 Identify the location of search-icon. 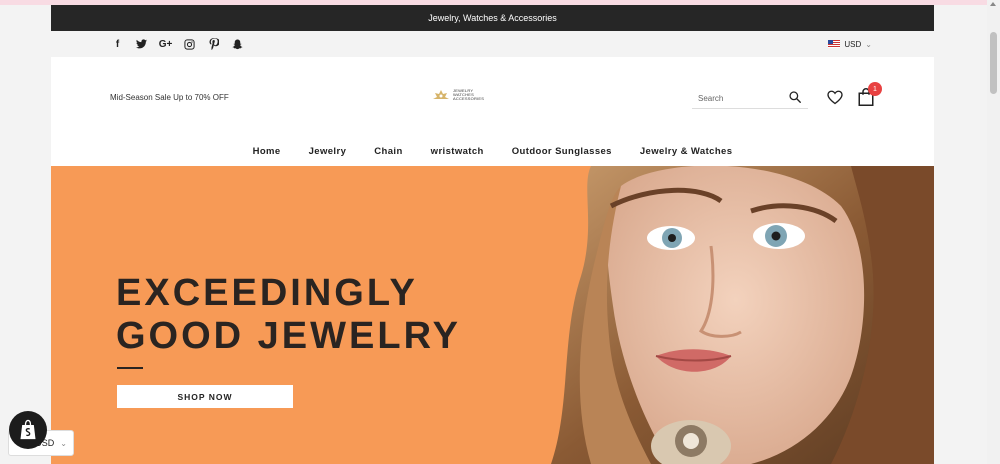
(795, 97).